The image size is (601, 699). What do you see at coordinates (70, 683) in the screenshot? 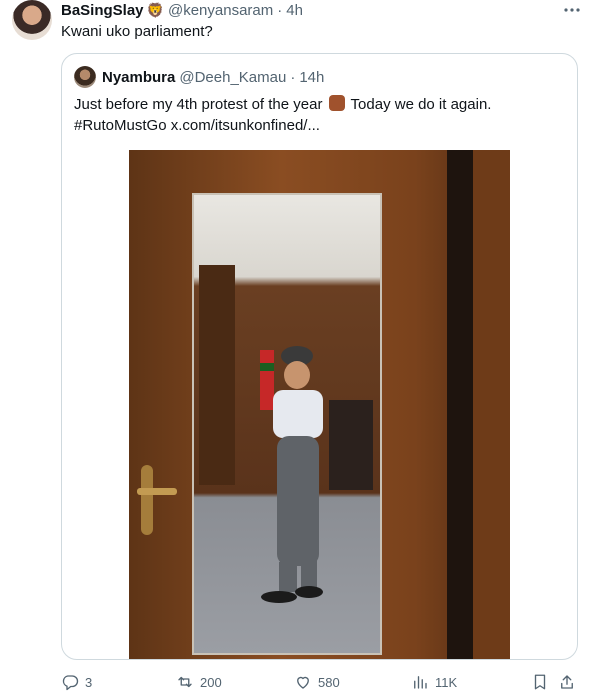
I see `reply-icon` at bounding box center [70, 683].